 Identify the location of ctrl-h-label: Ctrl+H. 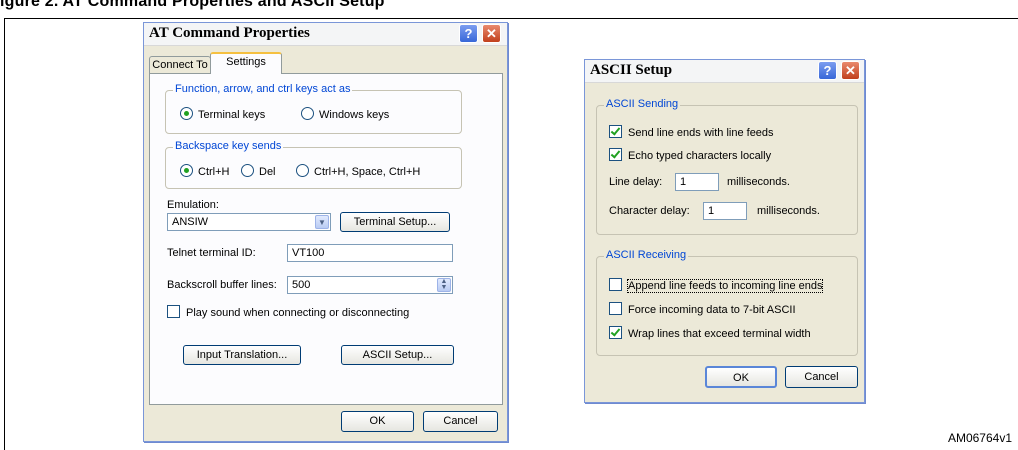
(214, 172).